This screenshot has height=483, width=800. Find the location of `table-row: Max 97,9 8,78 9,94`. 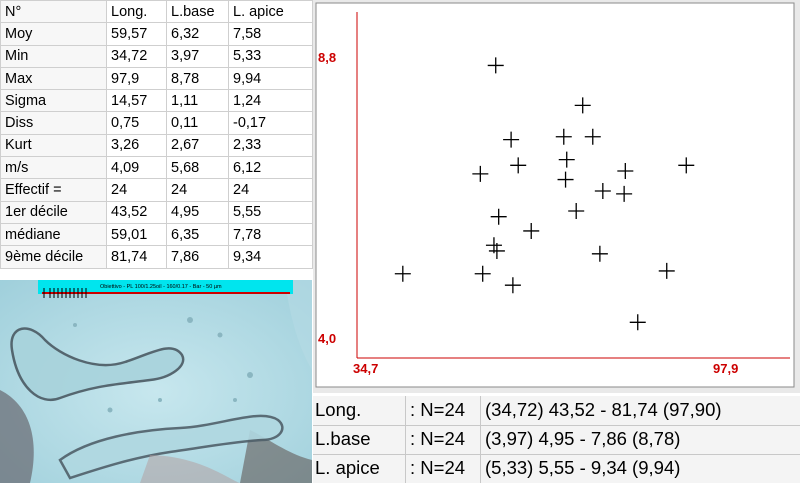

table-row: Max 97,9 8,78 9,94 is located at coordinates (156, 78).